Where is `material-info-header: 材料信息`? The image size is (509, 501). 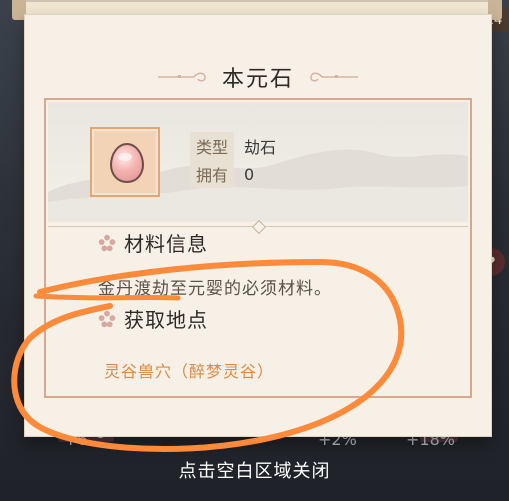
material-info-header: 材料信息 is located at coordinates (153, 242).